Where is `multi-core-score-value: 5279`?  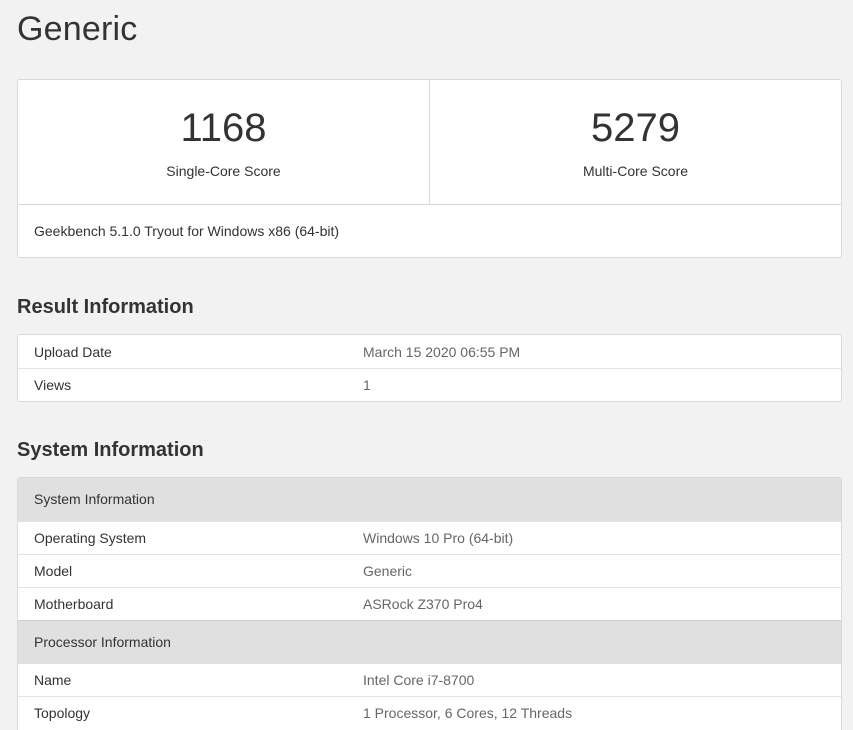
multi-core-score-value: 5279 is located at coordinates (635, 128).